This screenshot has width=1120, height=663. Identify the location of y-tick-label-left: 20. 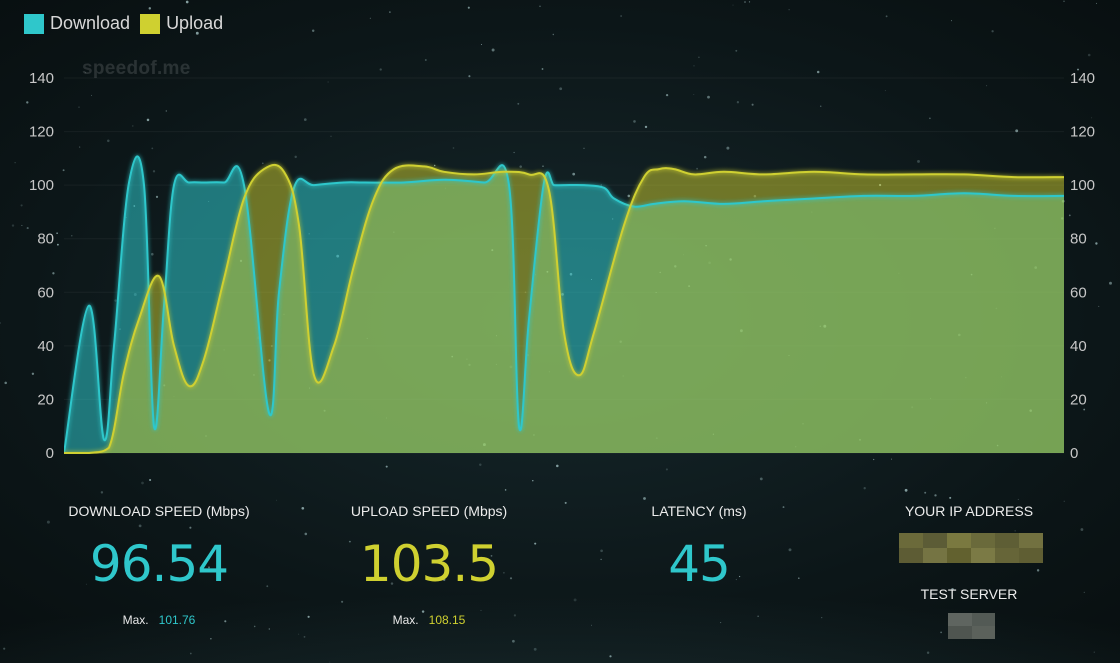
(45, 399).